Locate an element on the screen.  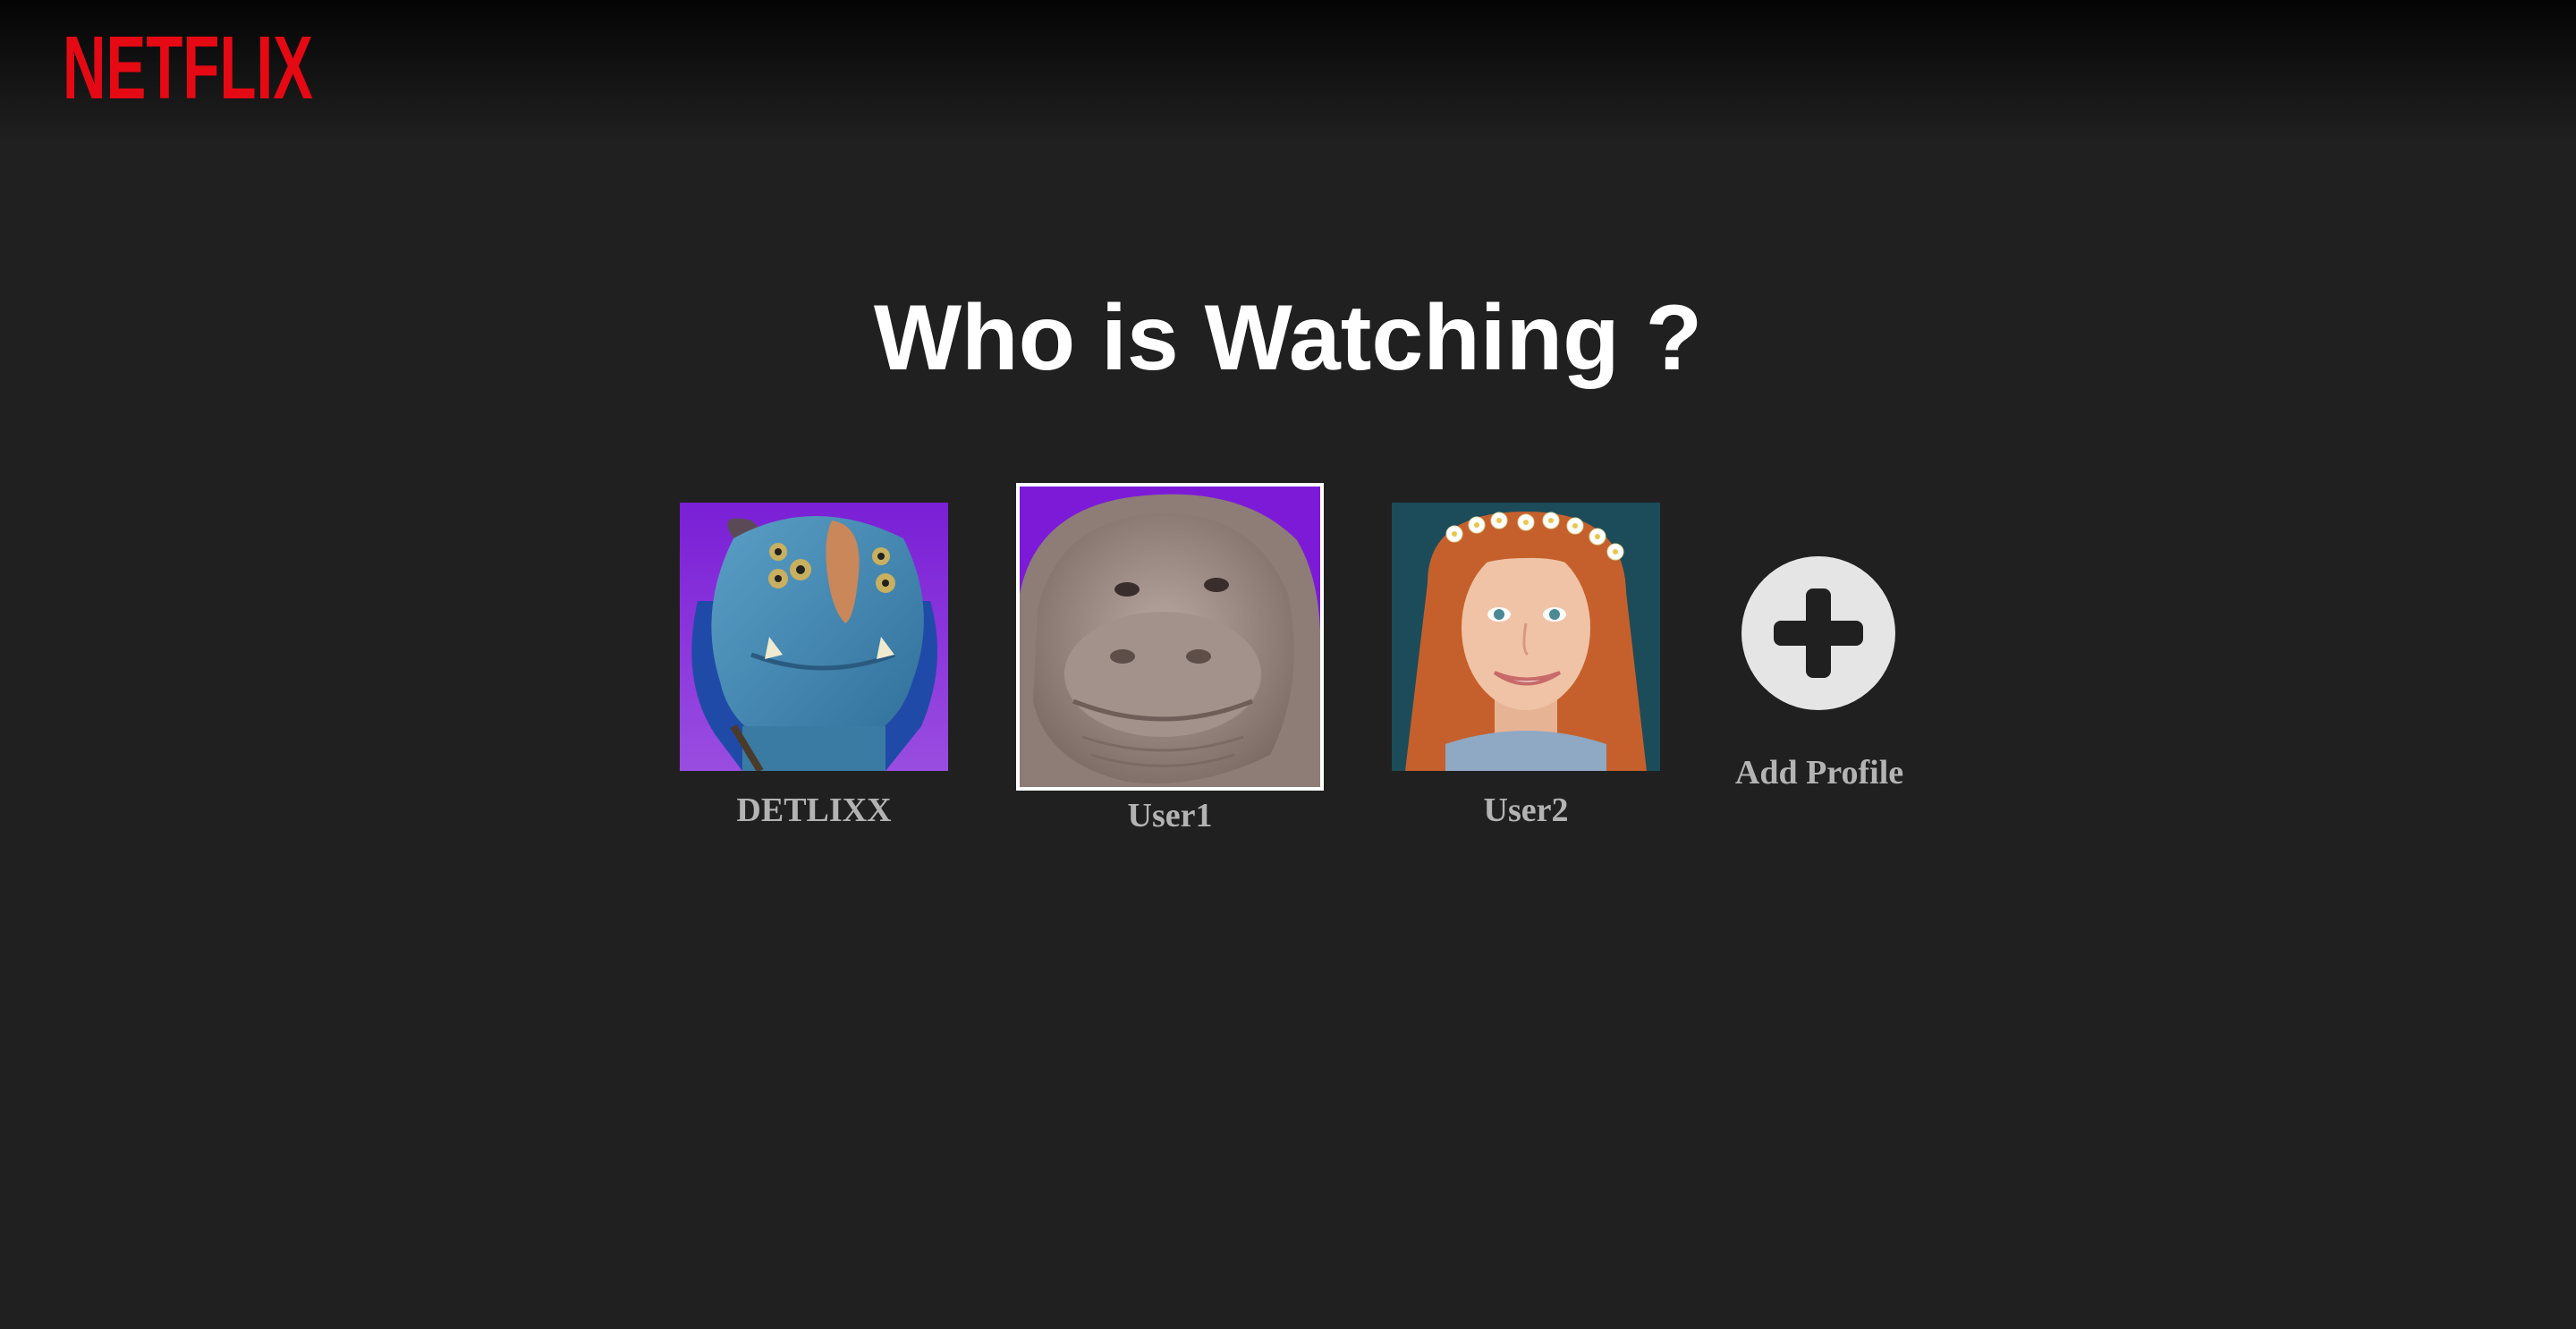
netflix-logo: NETFLIX is located at coordinates (188, 65).